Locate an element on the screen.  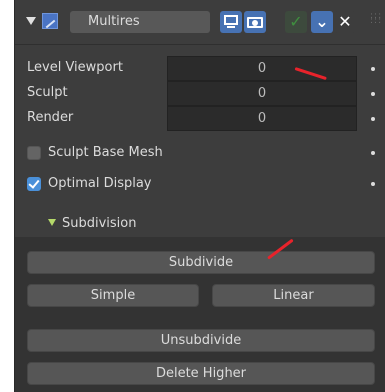
sculpt-base-mesh-label: Sculpt Base Mesh is located at coordinates (105, 153).